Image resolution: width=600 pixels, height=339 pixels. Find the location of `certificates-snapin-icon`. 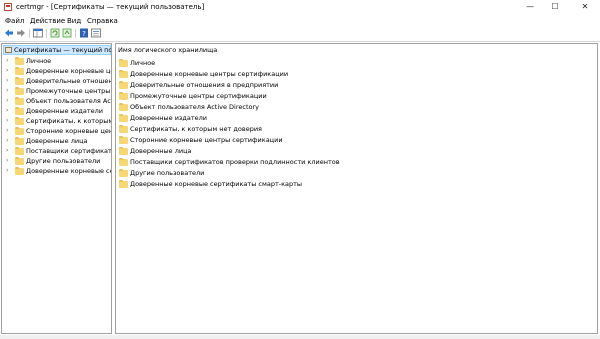

certificates-snapin-icon is located at coordinates (8, 50).